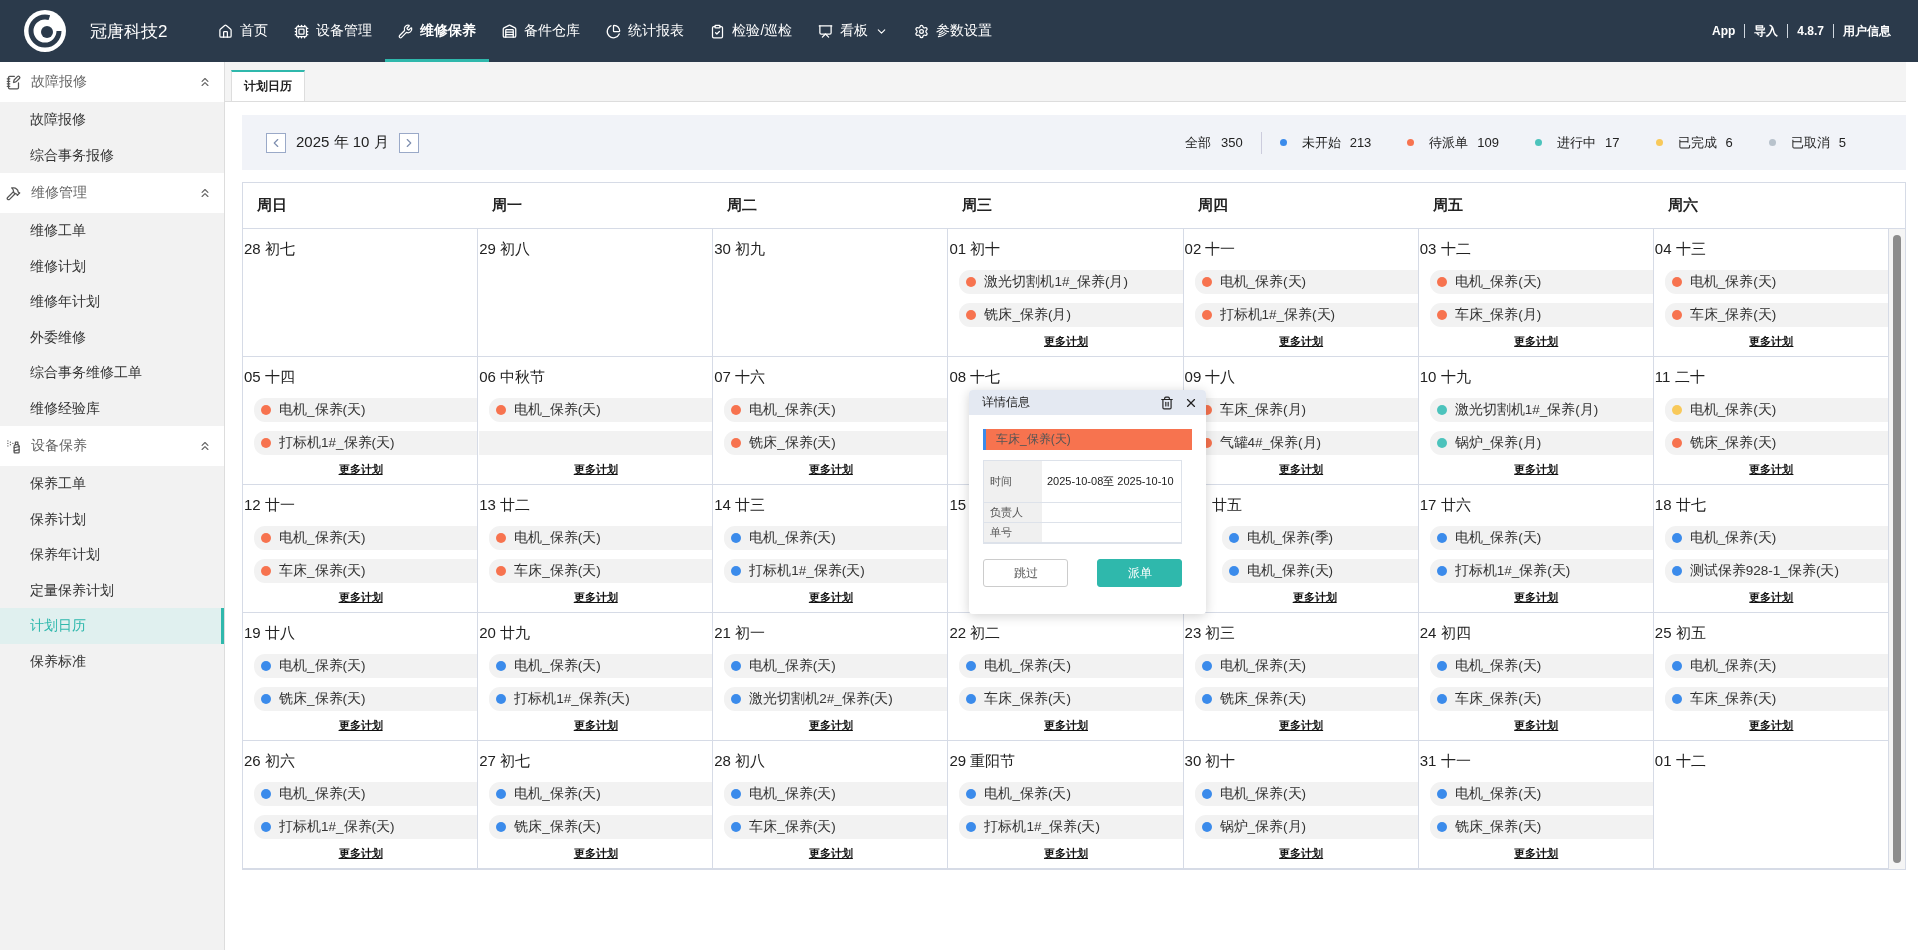 The width and height of the screenshot is (1918, 950). Describe the element at coordinates (1025, 573) in the screenshot. I see `skip-button: 跳过` at that location.